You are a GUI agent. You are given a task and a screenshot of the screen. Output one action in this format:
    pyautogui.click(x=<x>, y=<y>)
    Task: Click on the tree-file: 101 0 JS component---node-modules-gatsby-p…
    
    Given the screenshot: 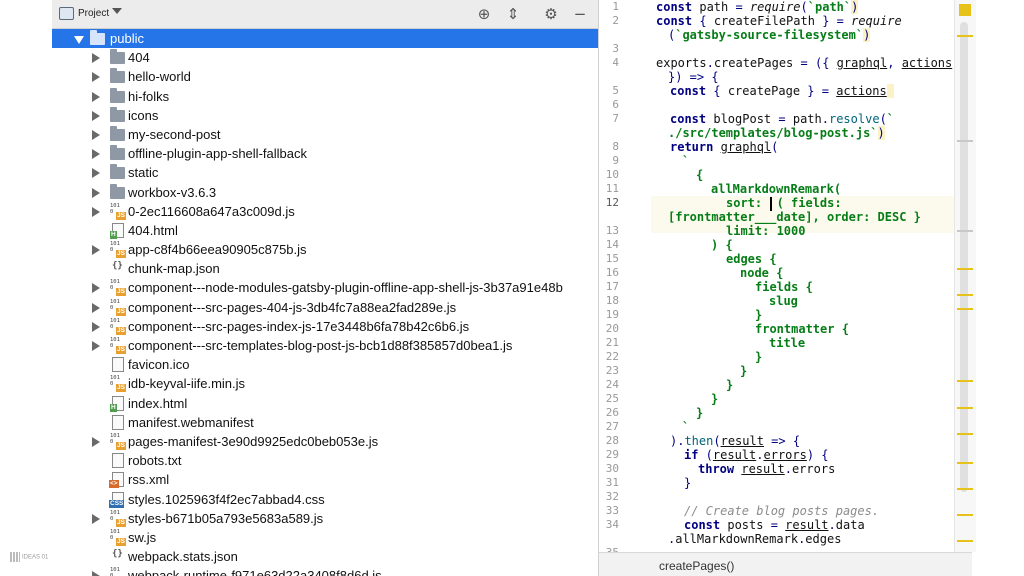 What is the action you would take?
    pyautogui.click(x=325, y=287)
    